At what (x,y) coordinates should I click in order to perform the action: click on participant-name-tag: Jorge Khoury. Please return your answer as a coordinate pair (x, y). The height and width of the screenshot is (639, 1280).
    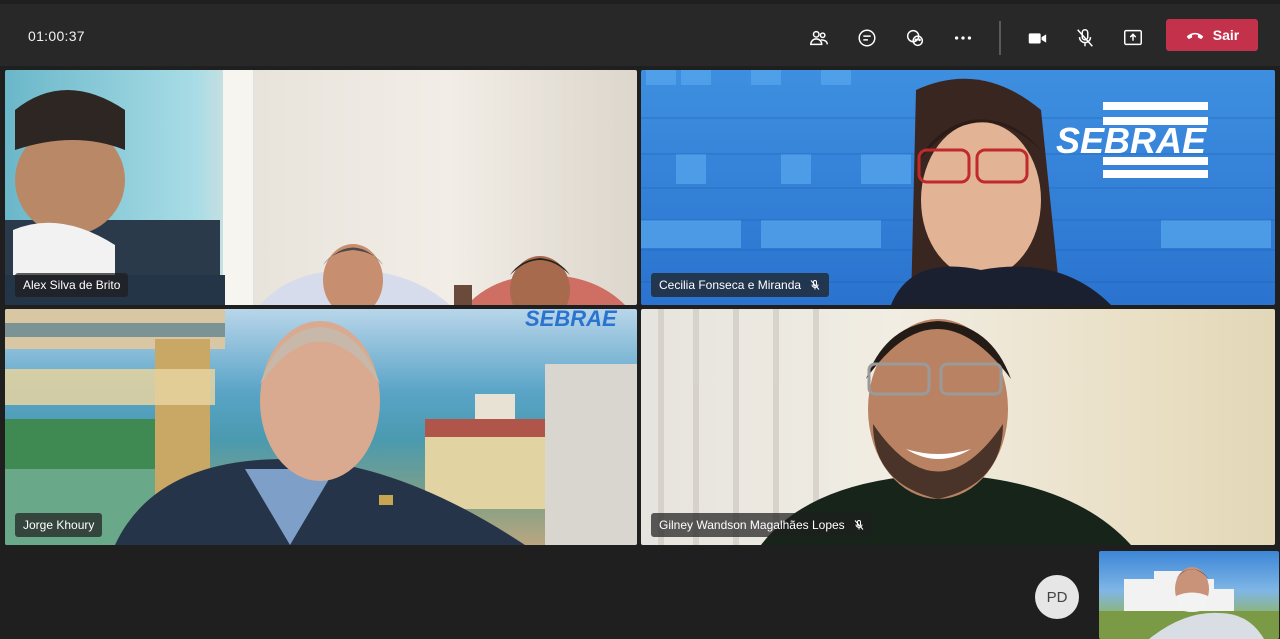
    Looking at the image, I should click on (59, 525).